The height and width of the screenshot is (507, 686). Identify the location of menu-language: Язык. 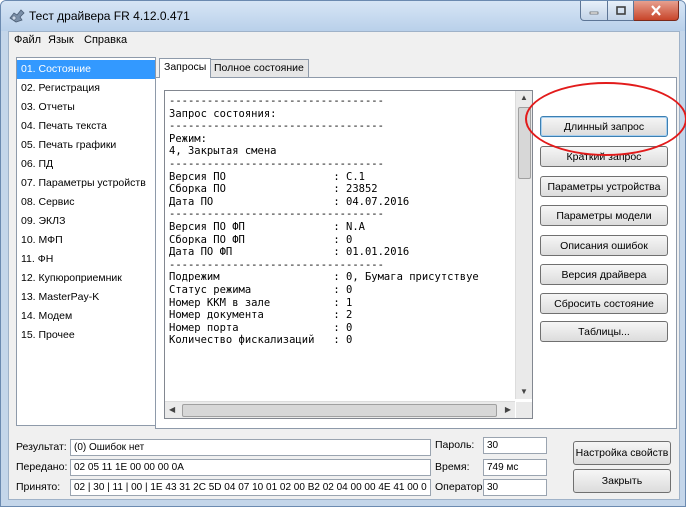
(61, 40).